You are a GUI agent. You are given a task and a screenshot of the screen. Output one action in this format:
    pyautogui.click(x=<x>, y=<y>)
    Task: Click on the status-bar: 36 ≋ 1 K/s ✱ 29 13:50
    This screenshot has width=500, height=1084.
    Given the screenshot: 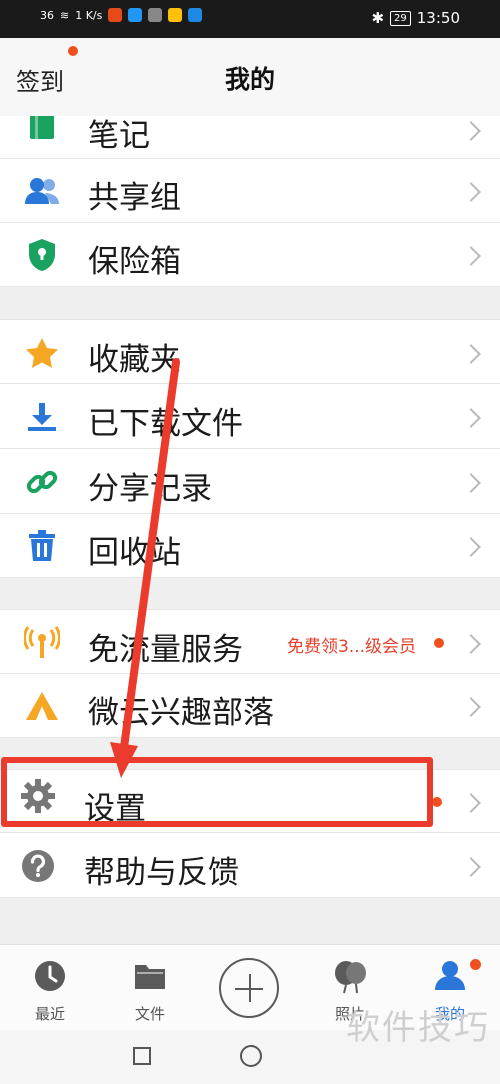 What is the action you would take?
    pyautogui.click(x=250, y=19)
    